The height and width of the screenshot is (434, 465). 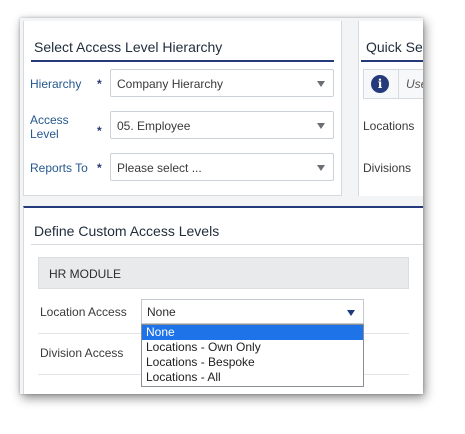 I want to click on option-locations-all: Locations - All, so click(x=252, y=377).